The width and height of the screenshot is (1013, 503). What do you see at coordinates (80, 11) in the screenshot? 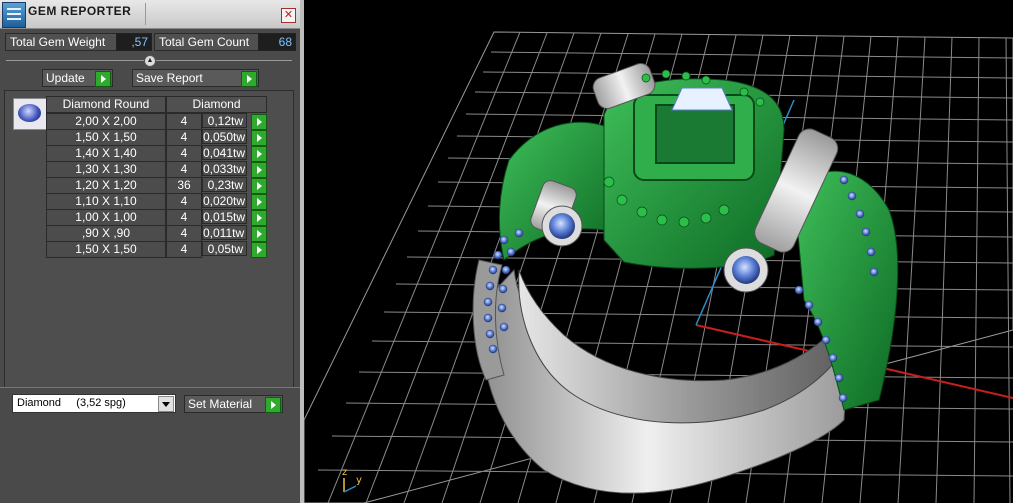
I see `window-title: GEM REPORTER` at bounding box center [80, 11].